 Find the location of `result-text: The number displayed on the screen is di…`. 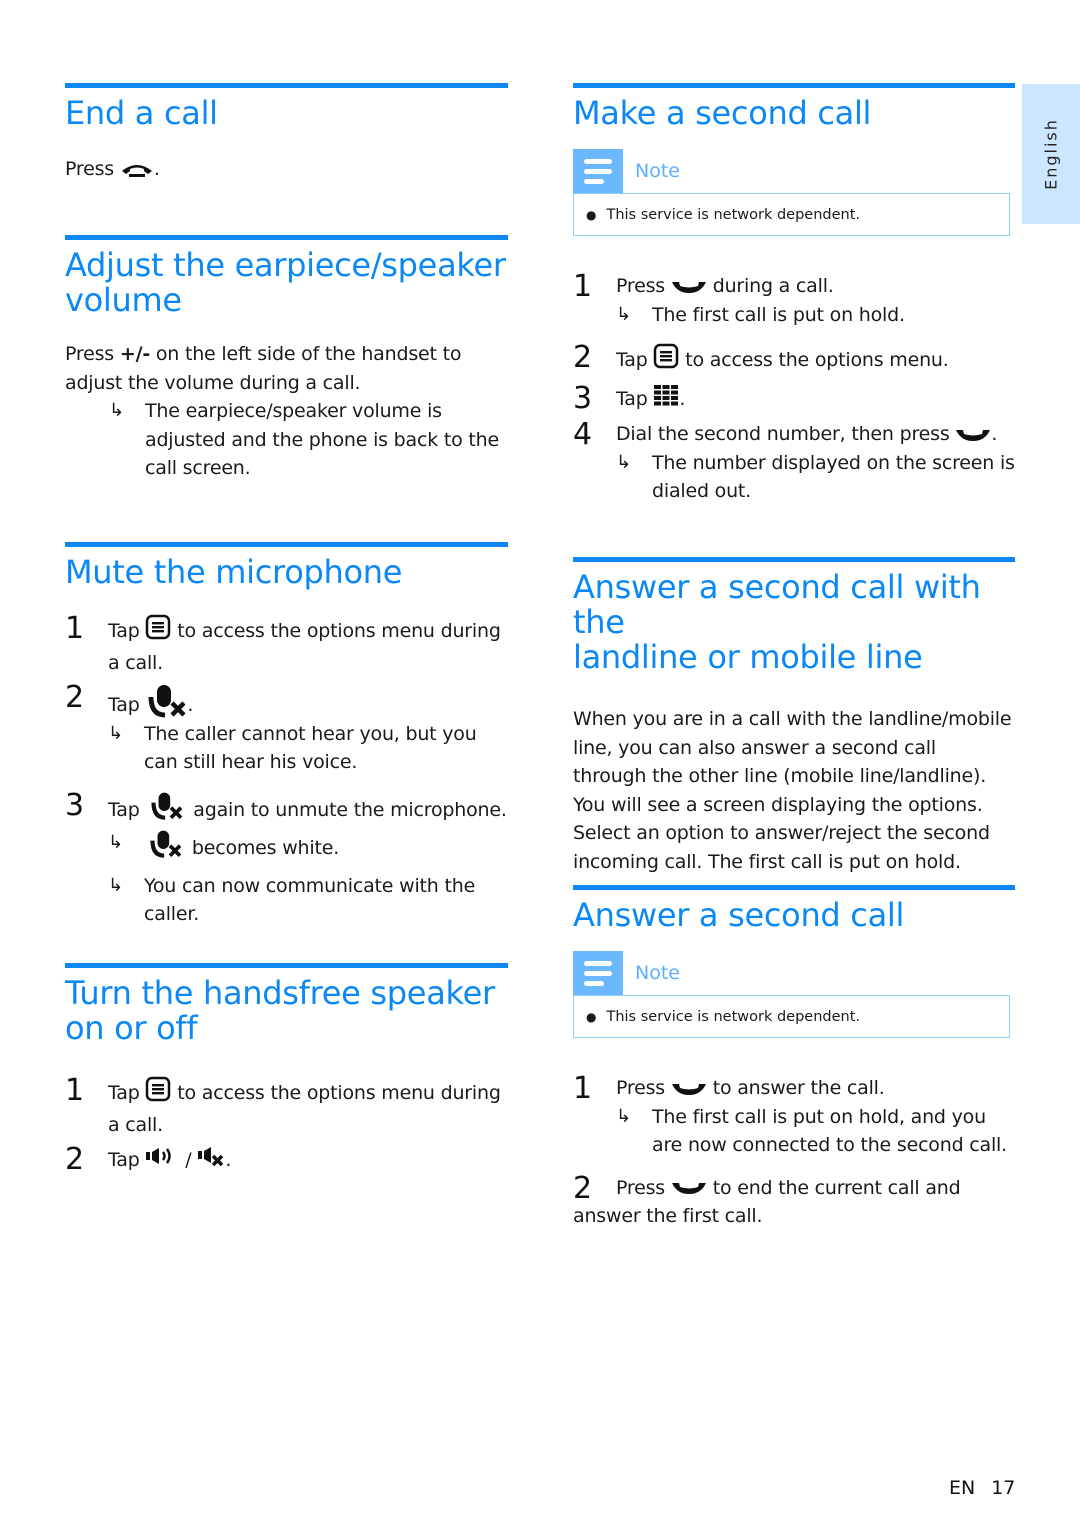

result-text: The number displayed on the screen is di… is located at coordinates (833, 477).